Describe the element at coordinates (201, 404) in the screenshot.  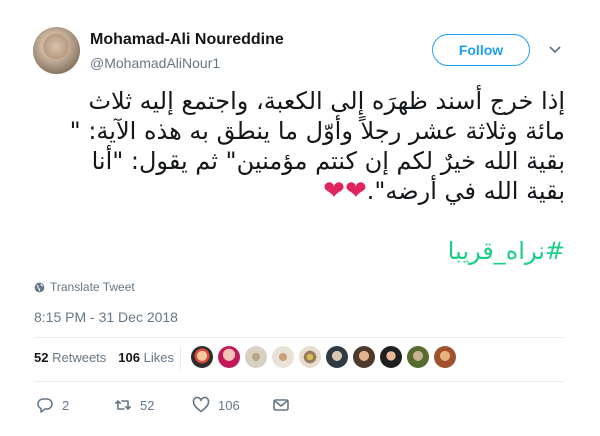
I see `like-icon` at that location.